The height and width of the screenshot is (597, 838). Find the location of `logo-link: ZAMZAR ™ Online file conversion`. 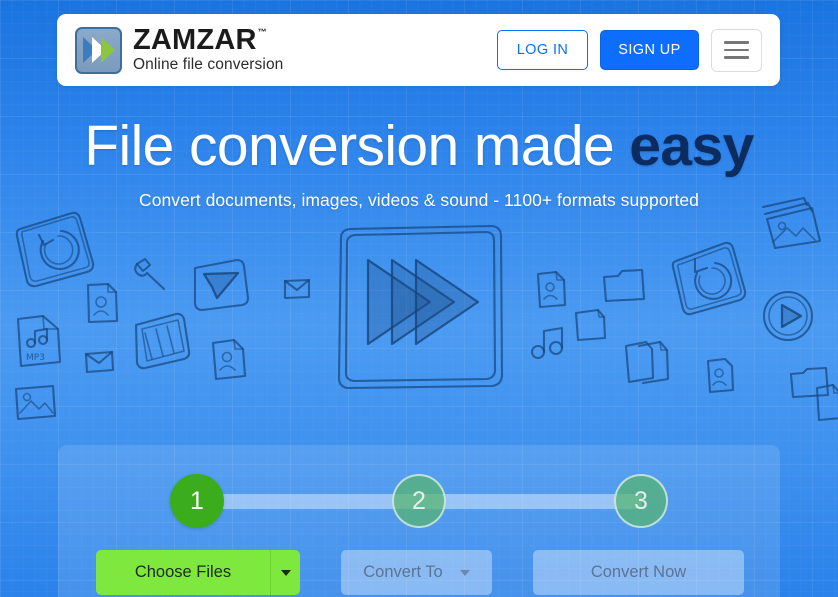

logo-link: ZAMZAR ™ Online file conversion is located at coordinates (179, 49).